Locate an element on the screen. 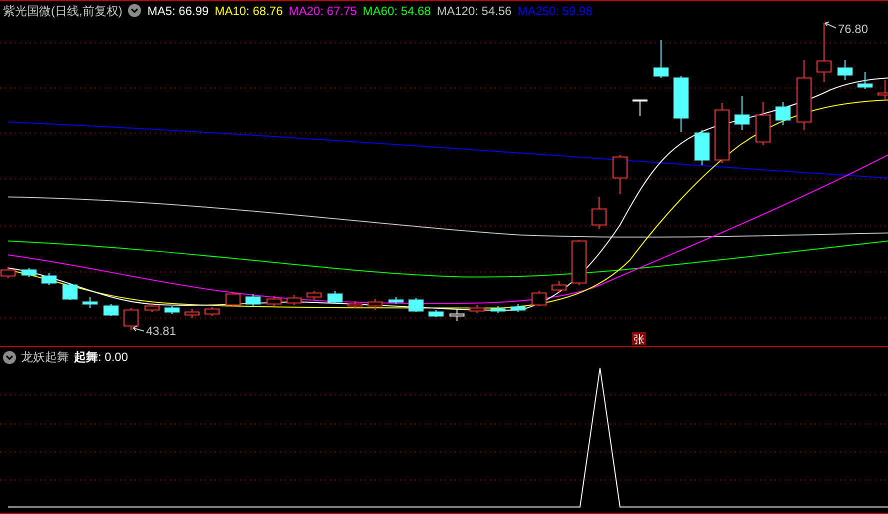  moving-average-reading: MA250: 59.98 is located at coordinates (555, 11).